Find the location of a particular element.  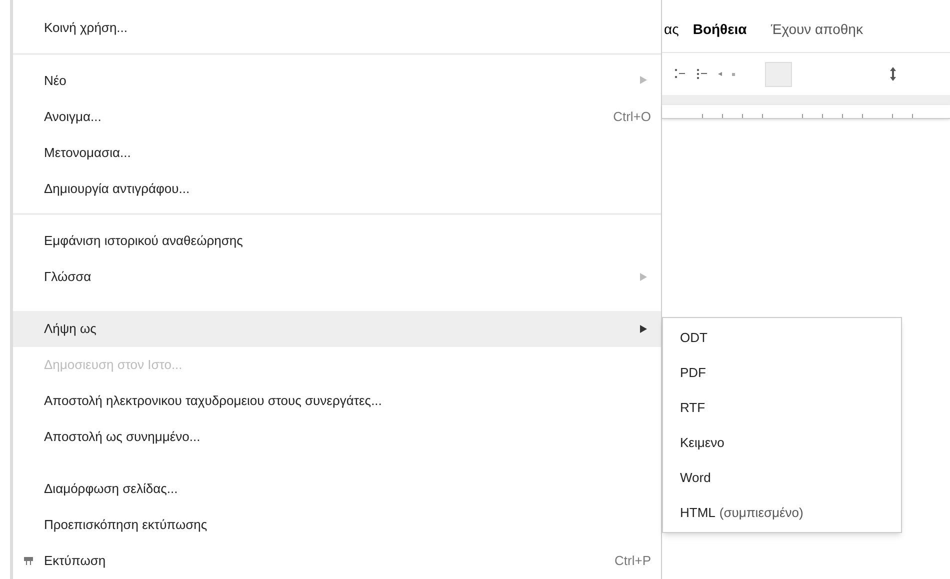

save-status: Έχουν αποθηκ is located at coordinates (816, 29).